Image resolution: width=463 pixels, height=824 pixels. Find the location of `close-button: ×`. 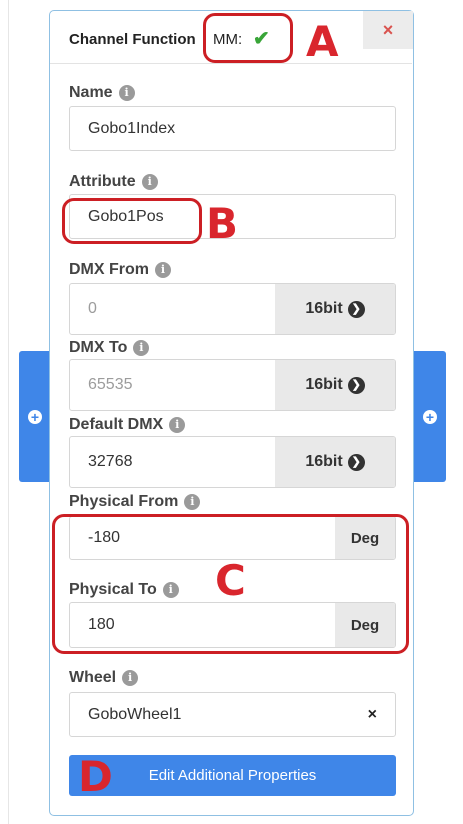

close-button: × is located at coordinates (388, 30).